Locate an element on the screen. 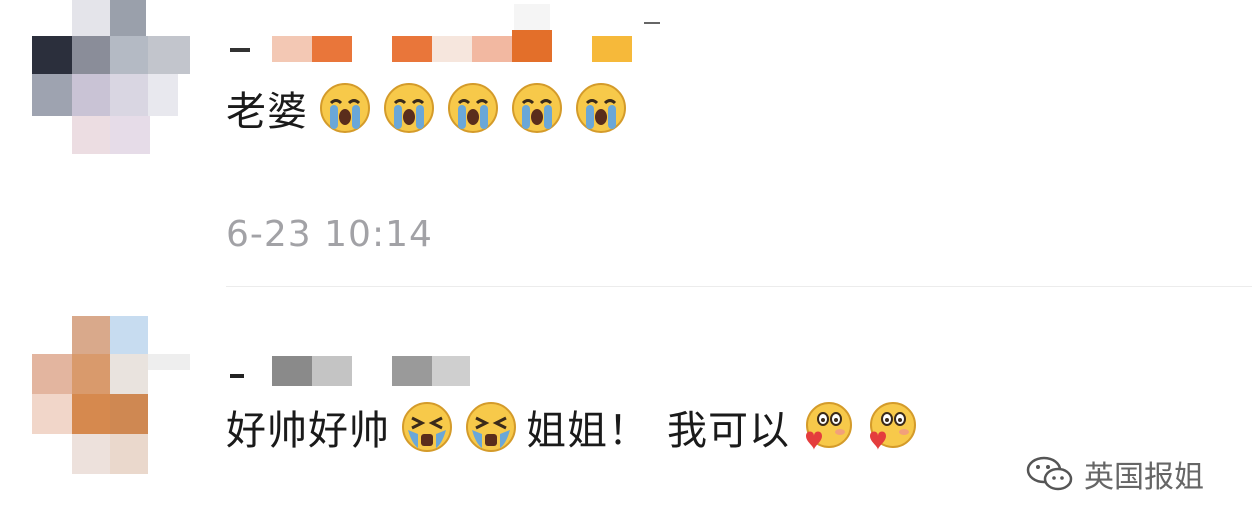 The height and width of the screenshot is (528, 1252). divider is located at coordinates (739, 286).